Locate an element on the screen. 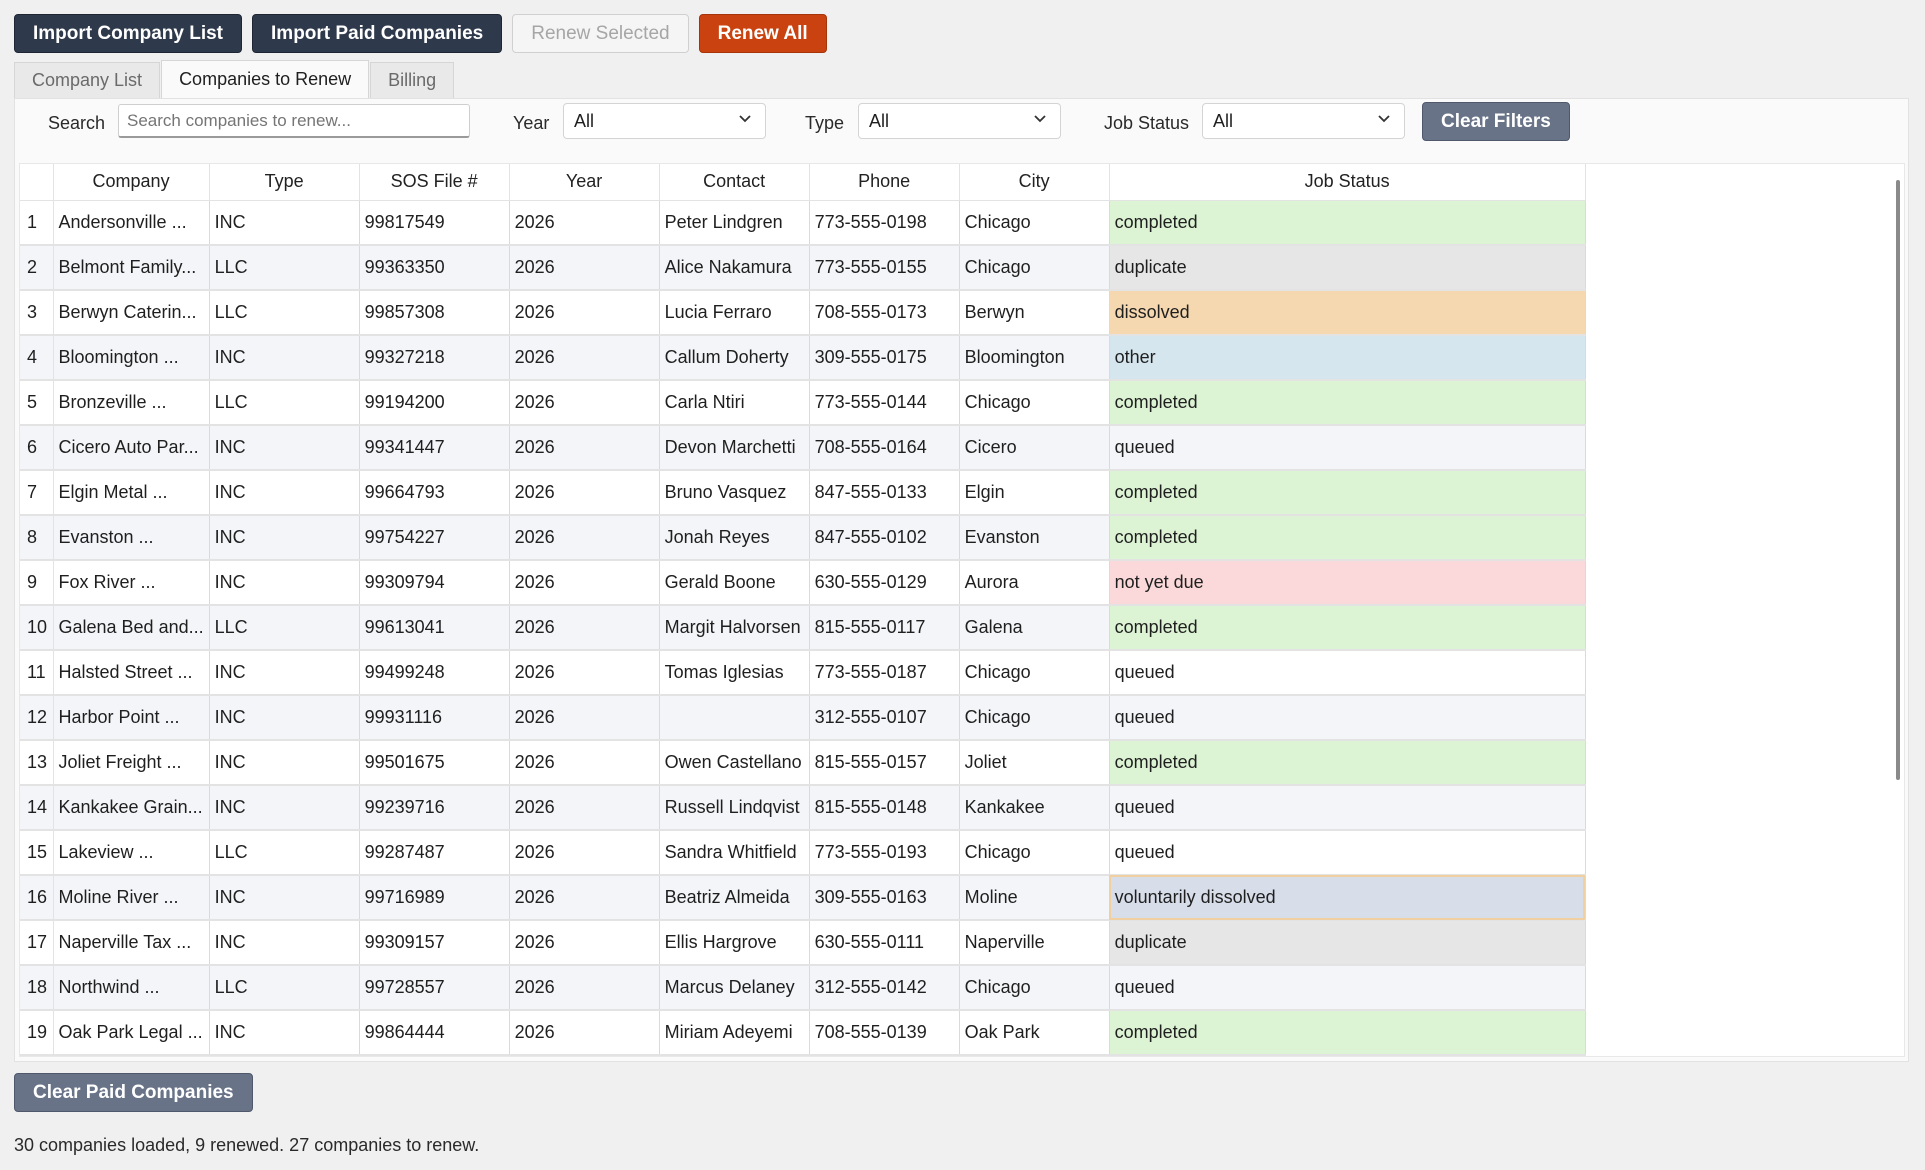  cell-sos: 99664793 is located at coordinates (434, 493).